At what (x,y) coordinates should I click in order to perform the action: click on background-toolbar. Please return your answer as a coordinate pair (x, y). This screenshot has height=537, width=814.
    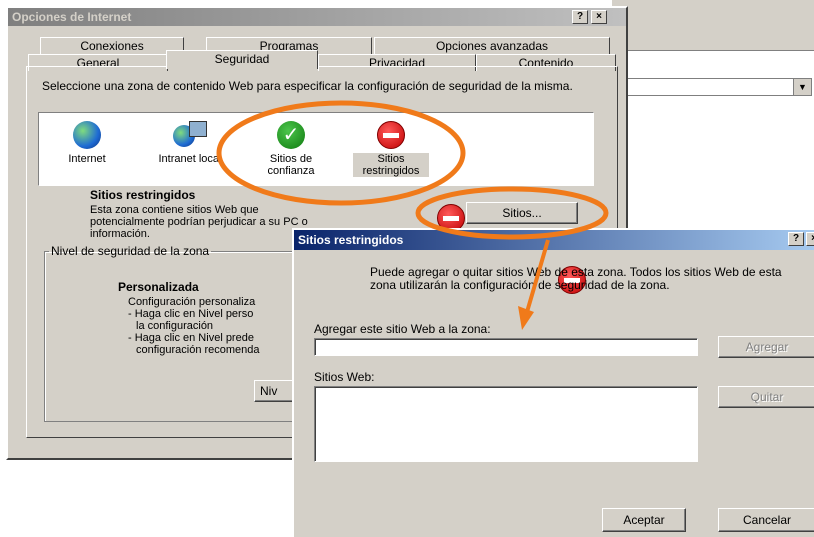
    Looking at the image, I should click on (713, 38).